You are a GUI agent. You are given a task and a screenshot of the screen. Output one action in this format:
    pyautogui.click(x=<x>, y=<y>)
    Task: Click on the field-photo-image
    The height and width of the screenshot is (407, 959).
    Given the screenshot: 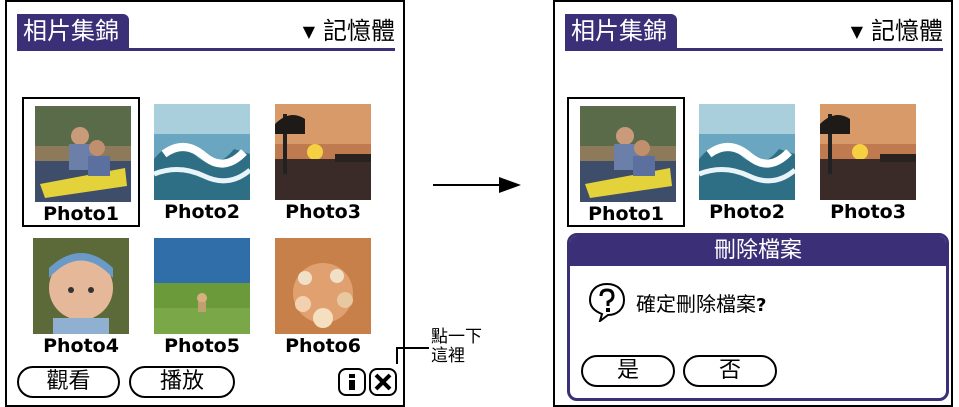 What is the action you would take?
    pyautogui.click(x=202, y=286)
    